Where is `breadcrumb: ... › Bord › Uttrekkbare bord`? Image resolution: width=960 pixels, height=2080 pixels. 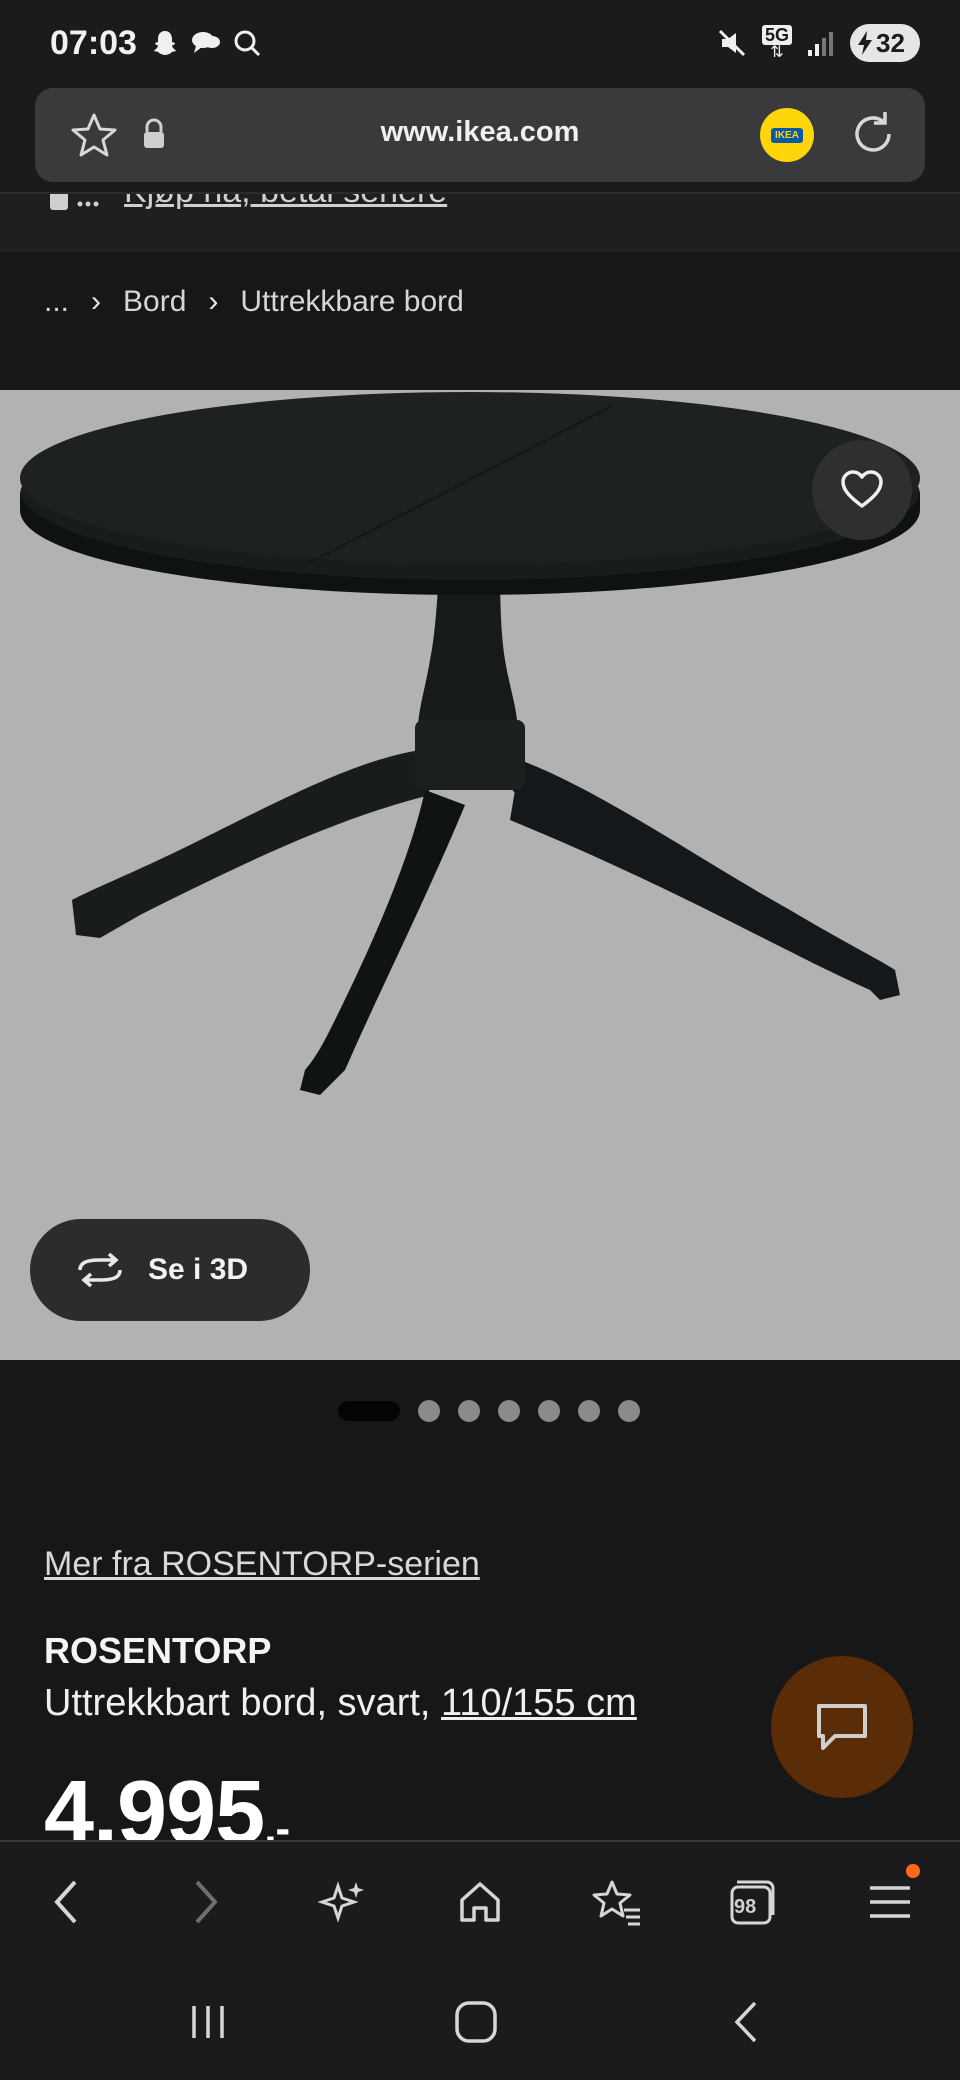 breadcrumb: ... › Bord › Uttrekkbare bord is located at coordinates (254, 302).